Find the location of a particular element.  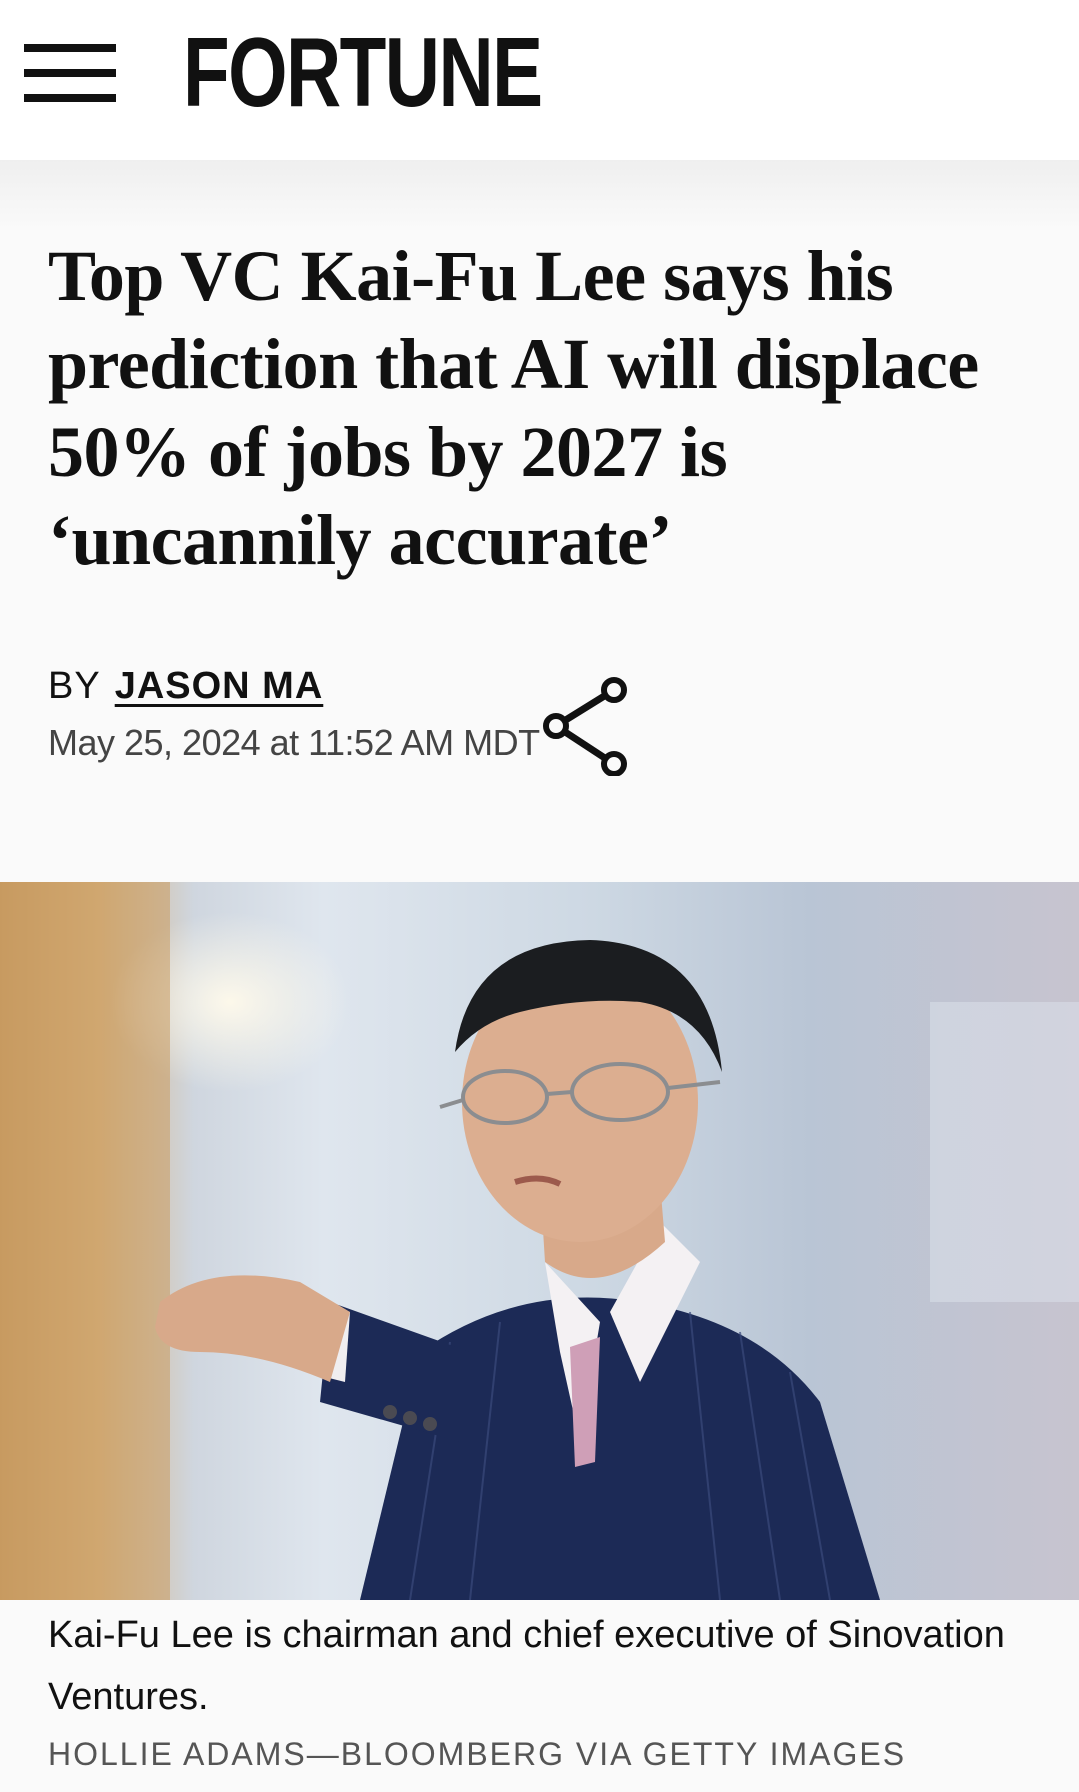

hamburger-menu-icon is located at coordinates (70, 73).